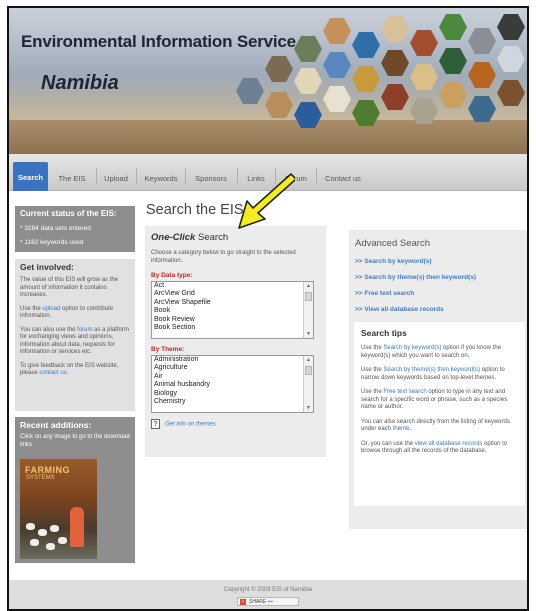 The image size is (536, 611). I want to click on help-icon: ?, so click(155, 424).